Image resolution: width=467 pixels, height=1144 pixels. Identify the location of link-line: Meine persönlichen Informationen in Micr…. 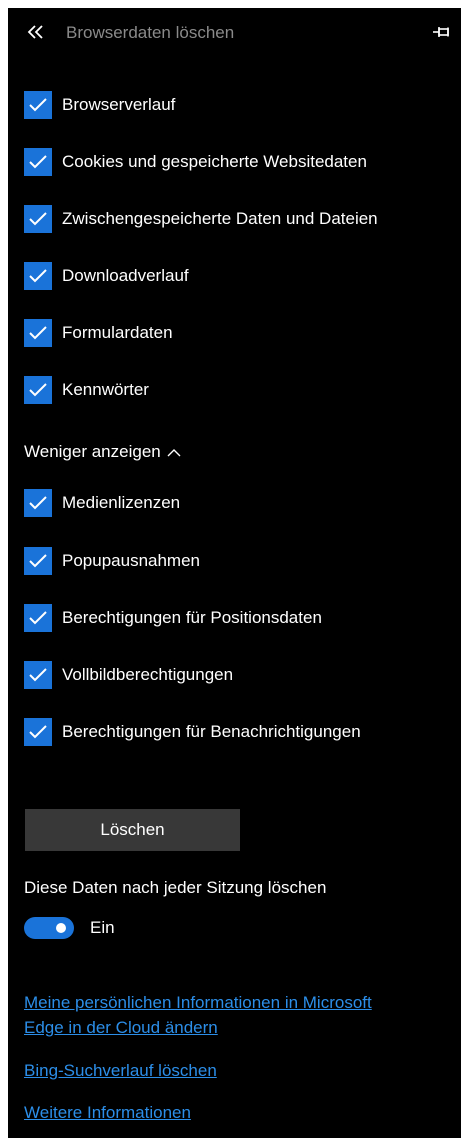
(198, 1002).